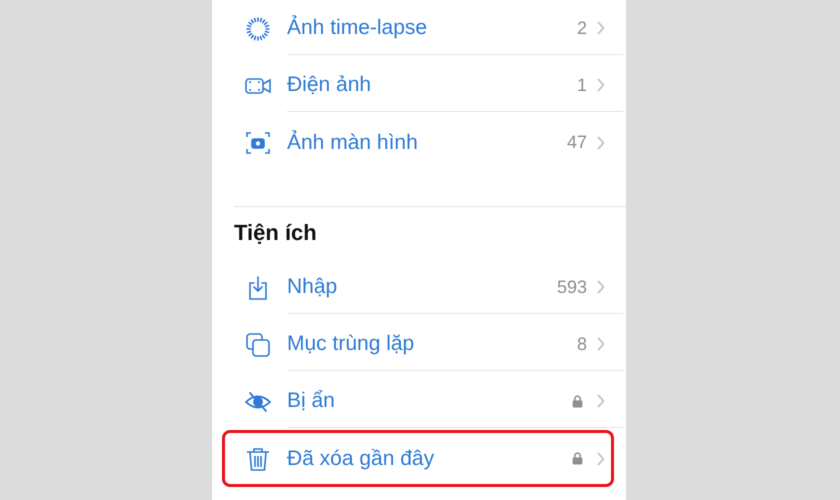  Describe the element at coordinates (432, 85) in the screenshot. I see `album-label: Điện ảnh` at that location.